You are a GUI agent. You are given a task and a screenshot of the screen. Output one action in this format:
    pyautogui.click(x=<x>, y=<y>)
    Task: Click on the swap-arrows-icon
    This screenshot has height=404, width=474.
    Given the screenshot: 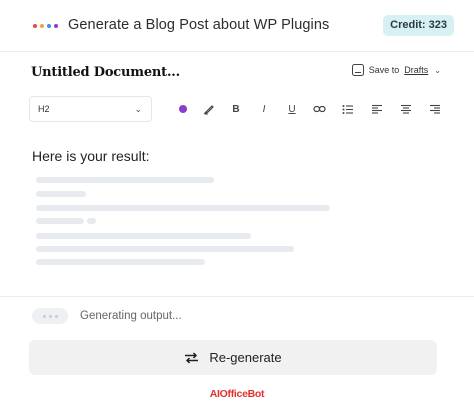 What is the action you would take?
    pyautogui.click(x=192, y=357)
    